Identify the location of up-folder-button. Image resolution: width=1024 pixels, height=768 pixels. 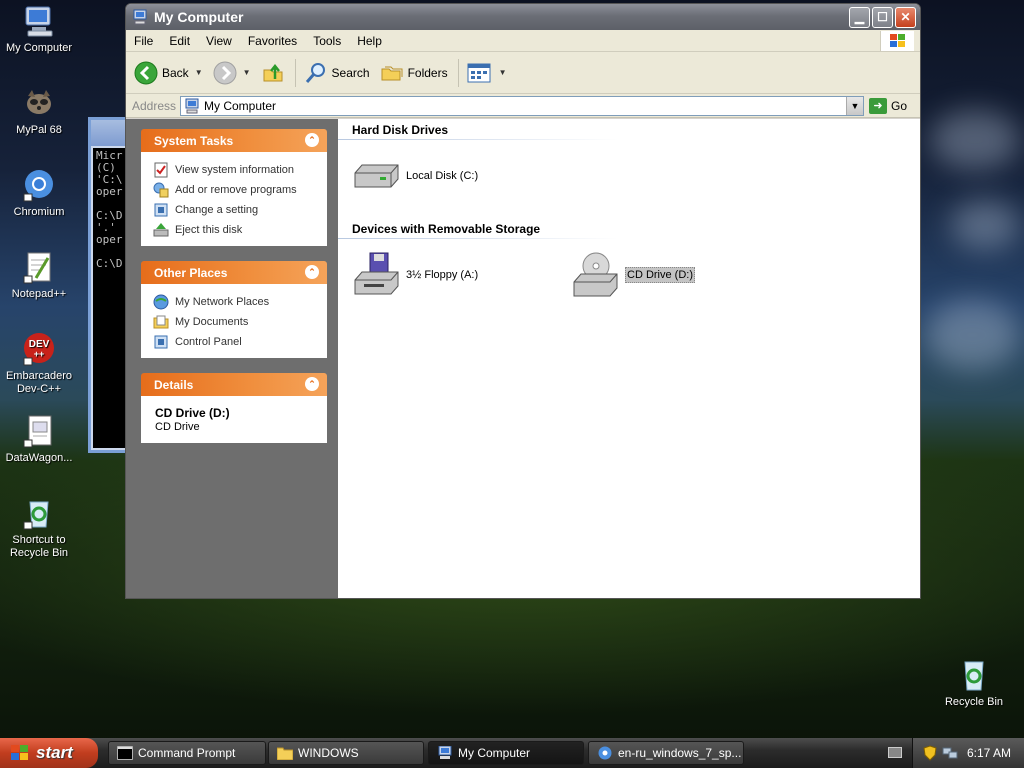
(273, 73).